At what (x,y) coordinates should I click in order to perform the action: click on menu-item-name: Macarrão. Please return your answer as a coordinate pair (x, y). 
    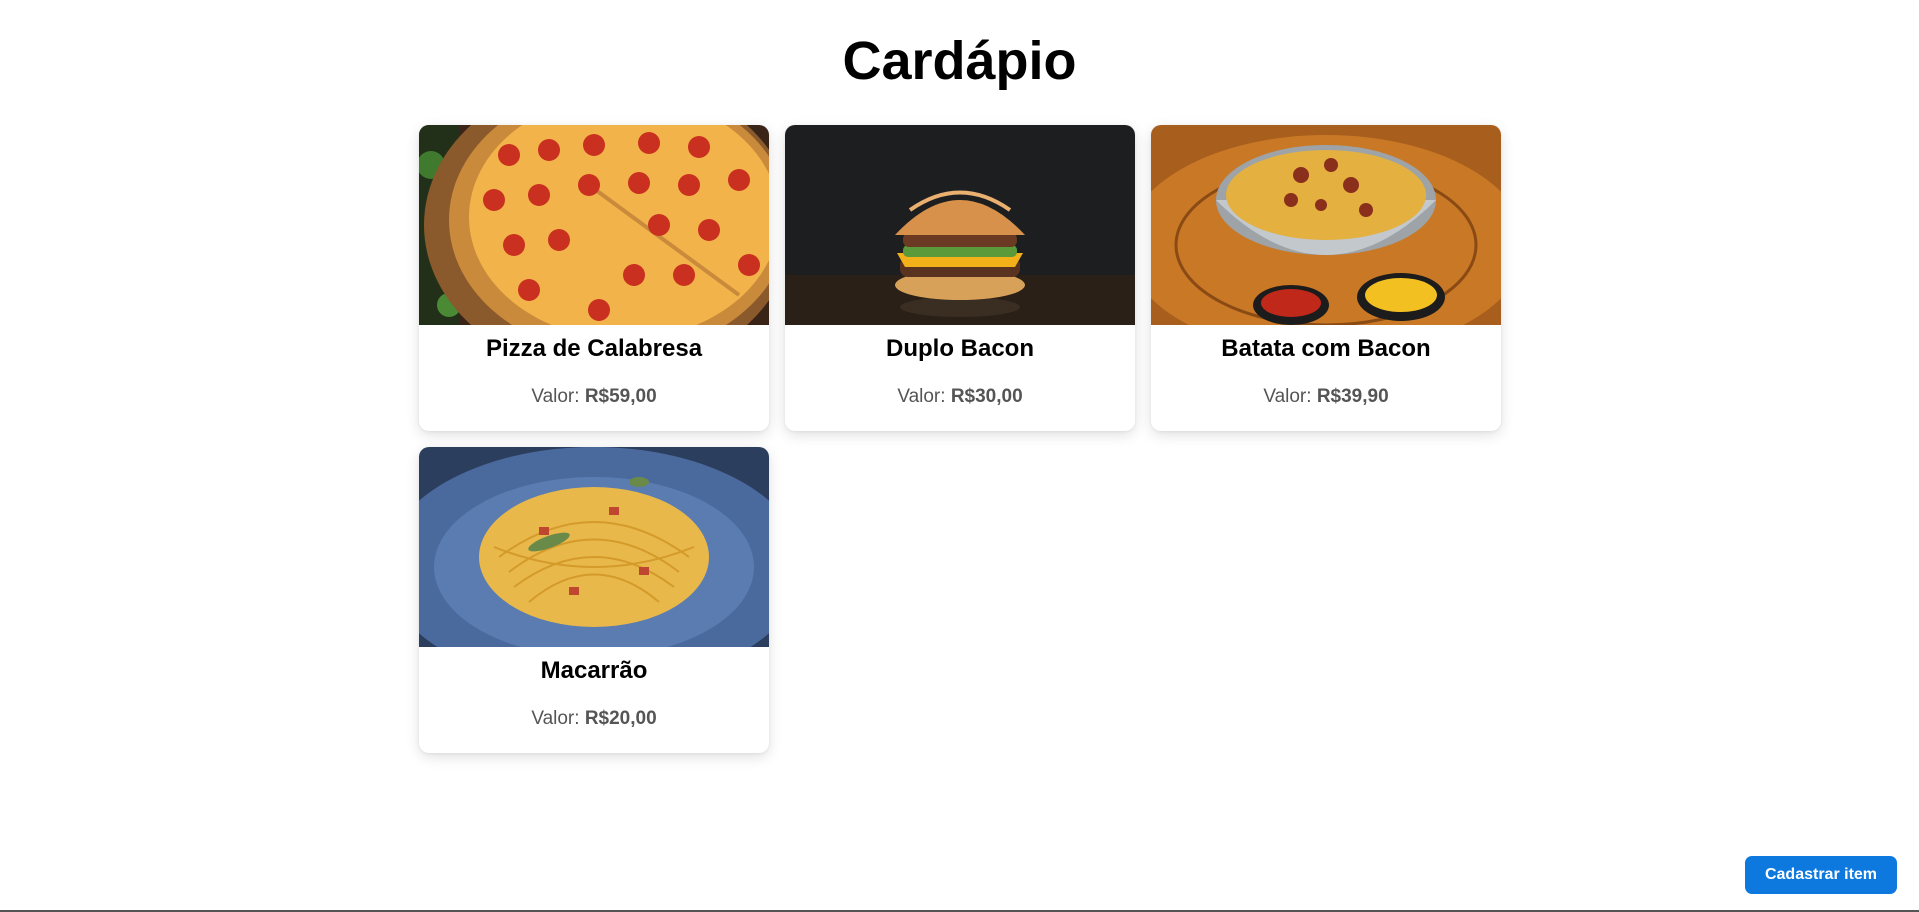
    Looking at the image, I should click on (594, 670).